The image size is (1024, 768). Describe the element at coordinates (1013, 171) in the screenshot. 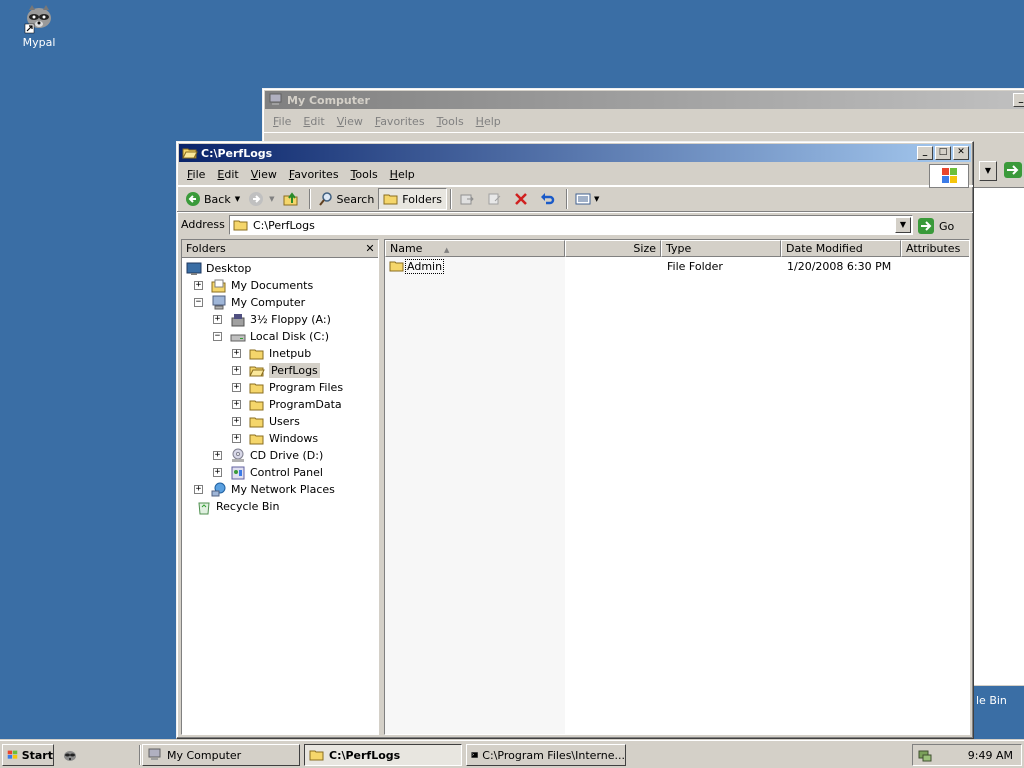

I see `back-go-button` at that location.